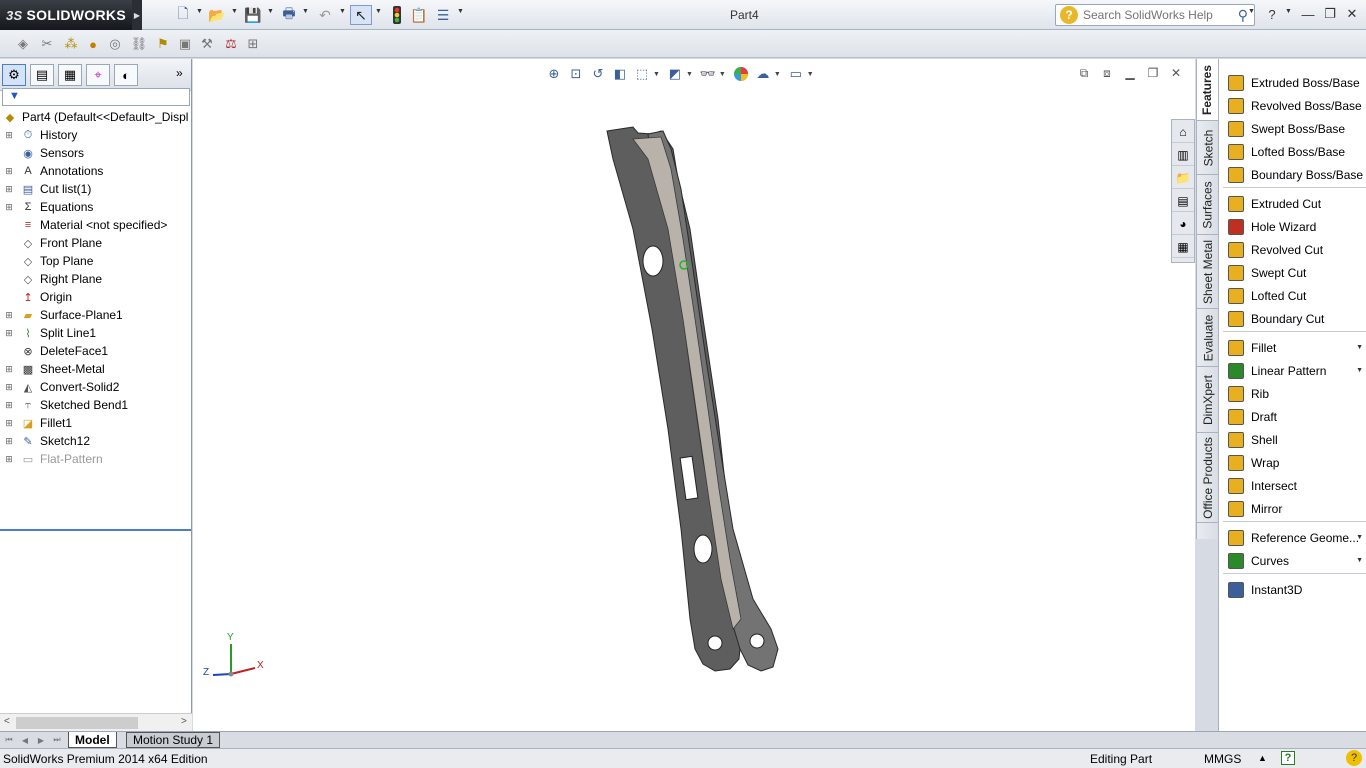 The width and height of the screenshot is (1366, 768). I want to click on tab-model: Model, so click(92, 740).